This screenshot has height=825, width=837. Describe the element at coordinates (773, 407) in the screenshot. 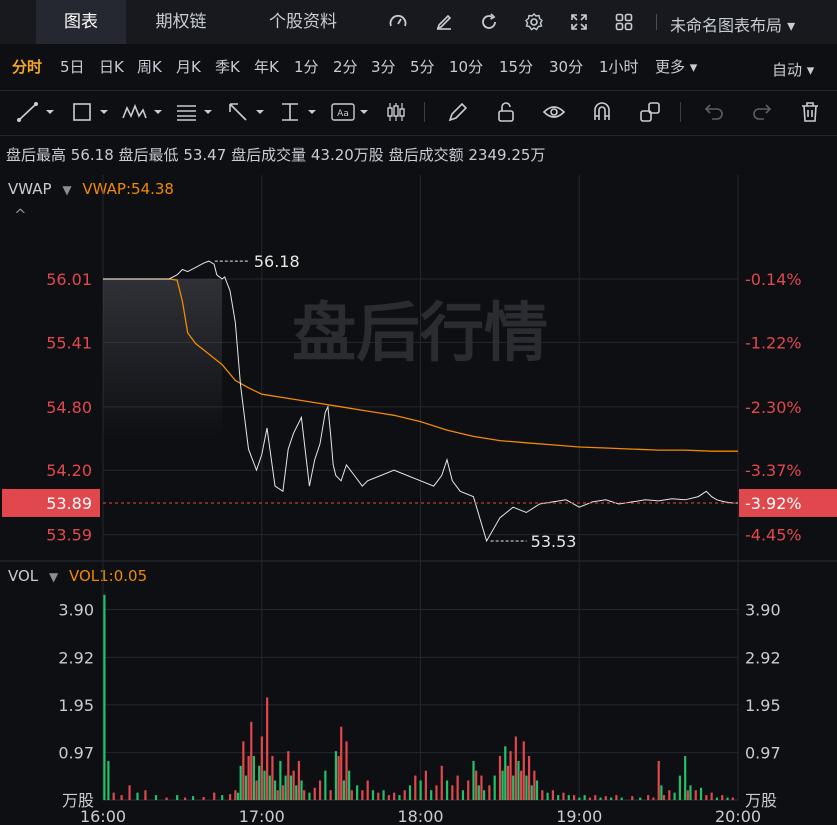

I see `pct-tick-right: -2.30%` at that location.